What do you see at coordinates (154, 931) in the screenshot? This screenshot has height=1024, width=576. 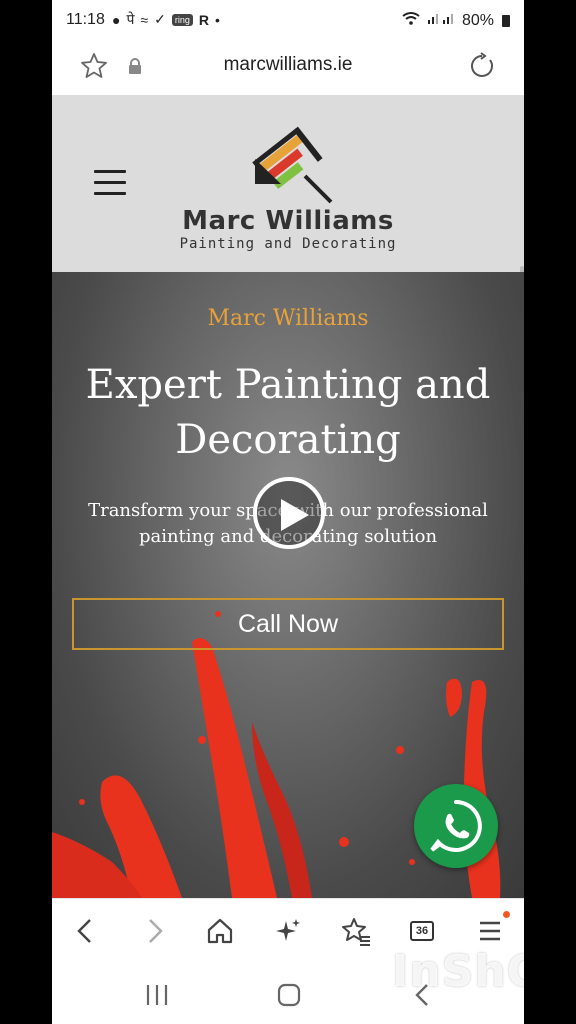 I see `forward-arrow-icon` at bounding box center [154, 931].